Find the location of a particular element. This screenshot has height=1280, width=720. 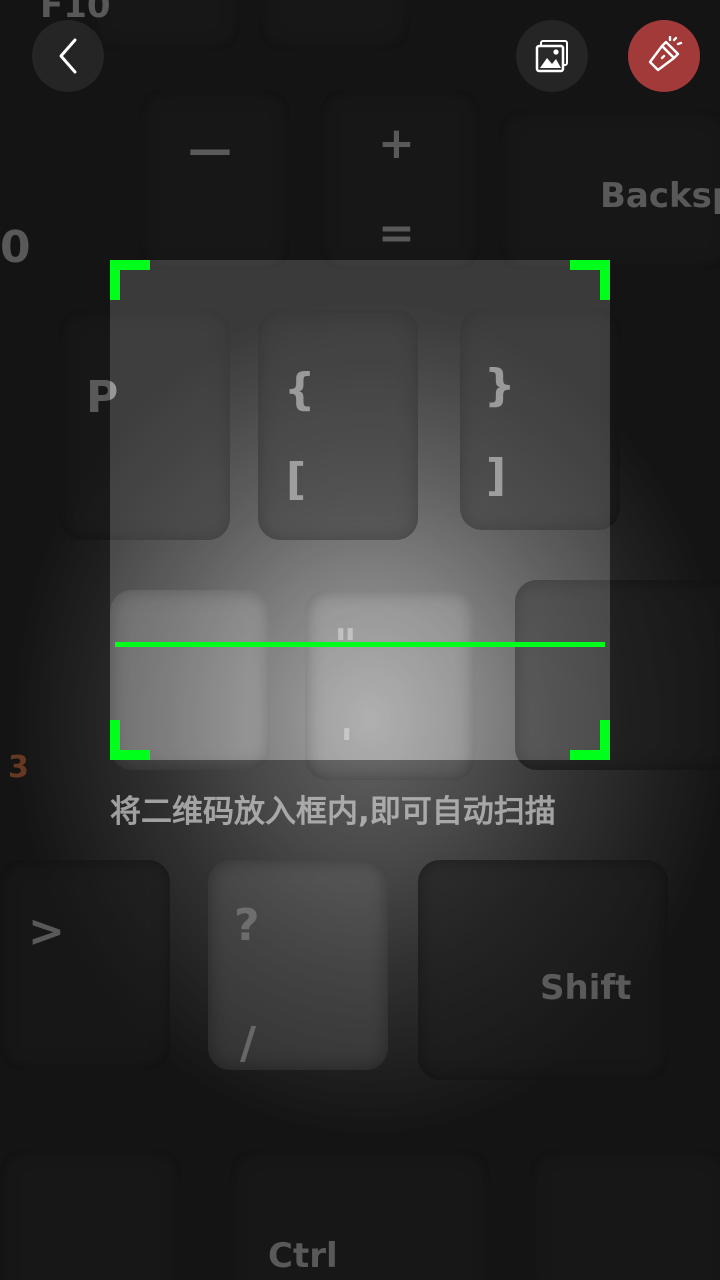

scan-line is located at coordinates (360, 644).